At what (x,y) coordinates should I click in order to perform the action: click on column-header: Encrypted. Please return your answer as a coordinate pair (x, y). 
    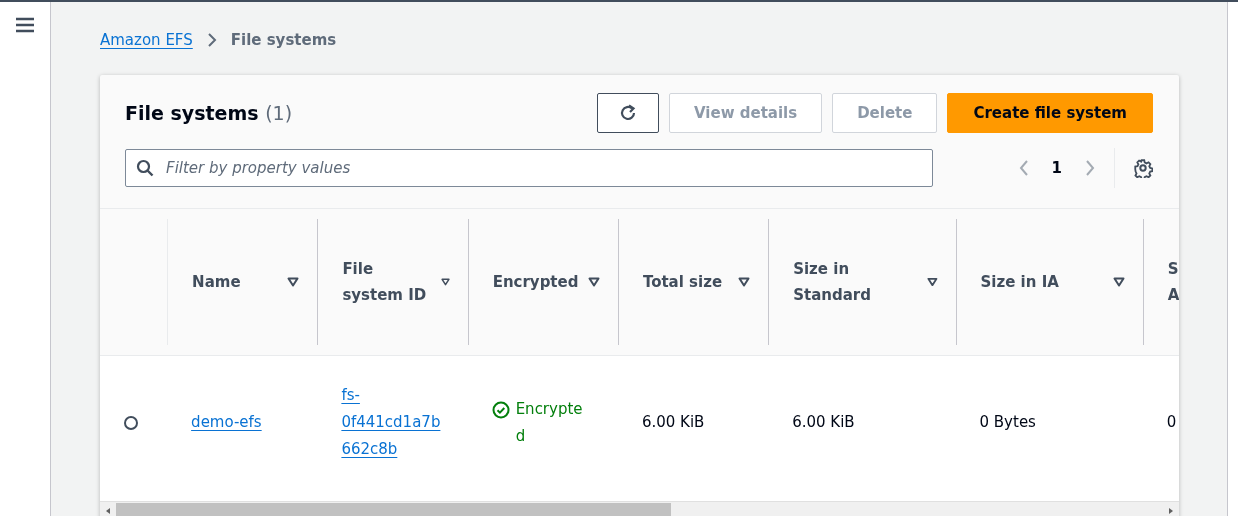
    Looking at the image, I should click on (535, 282).